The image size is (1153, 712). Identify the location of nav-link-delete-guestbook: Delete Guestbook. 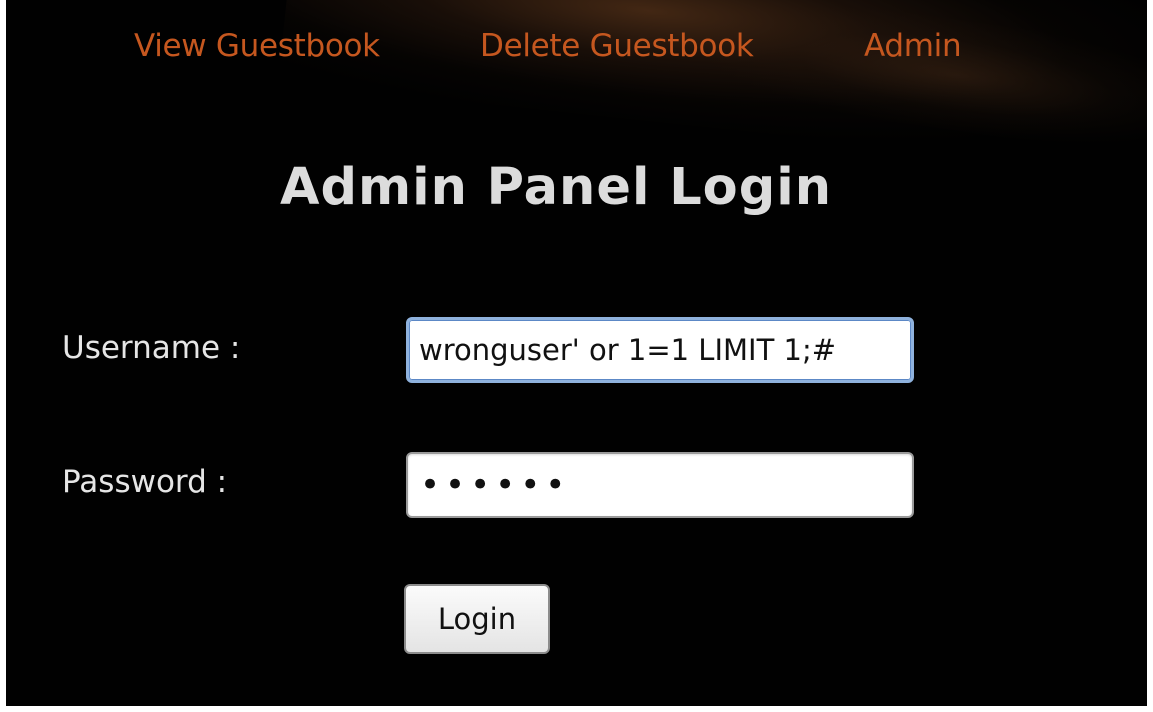
(617, 46).